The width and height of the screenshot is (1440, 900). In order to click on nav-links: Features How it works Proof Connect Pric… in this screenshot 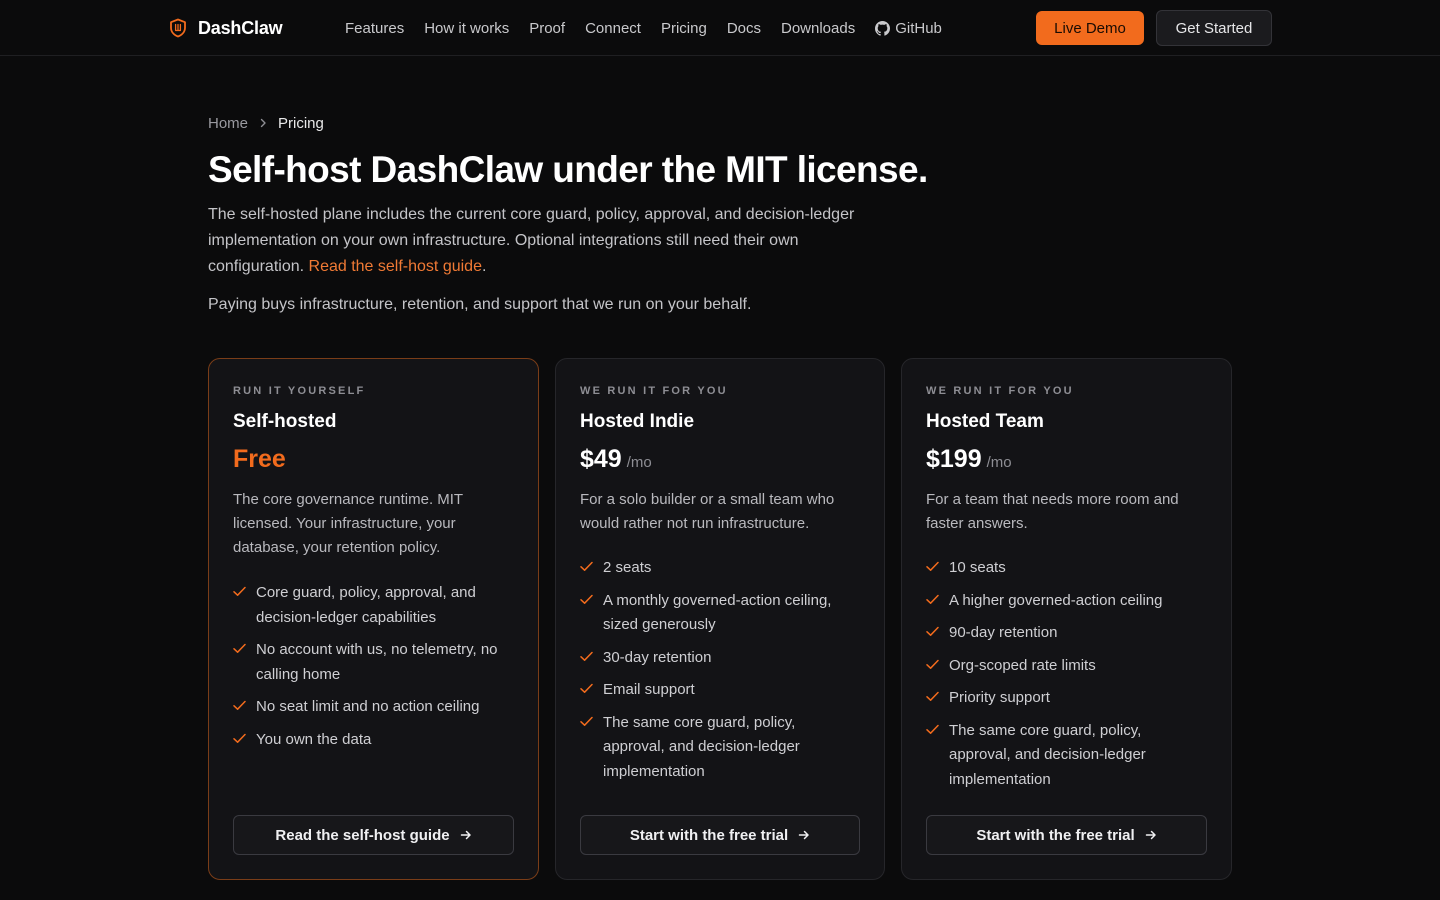, I will do `click(653, 28)`.